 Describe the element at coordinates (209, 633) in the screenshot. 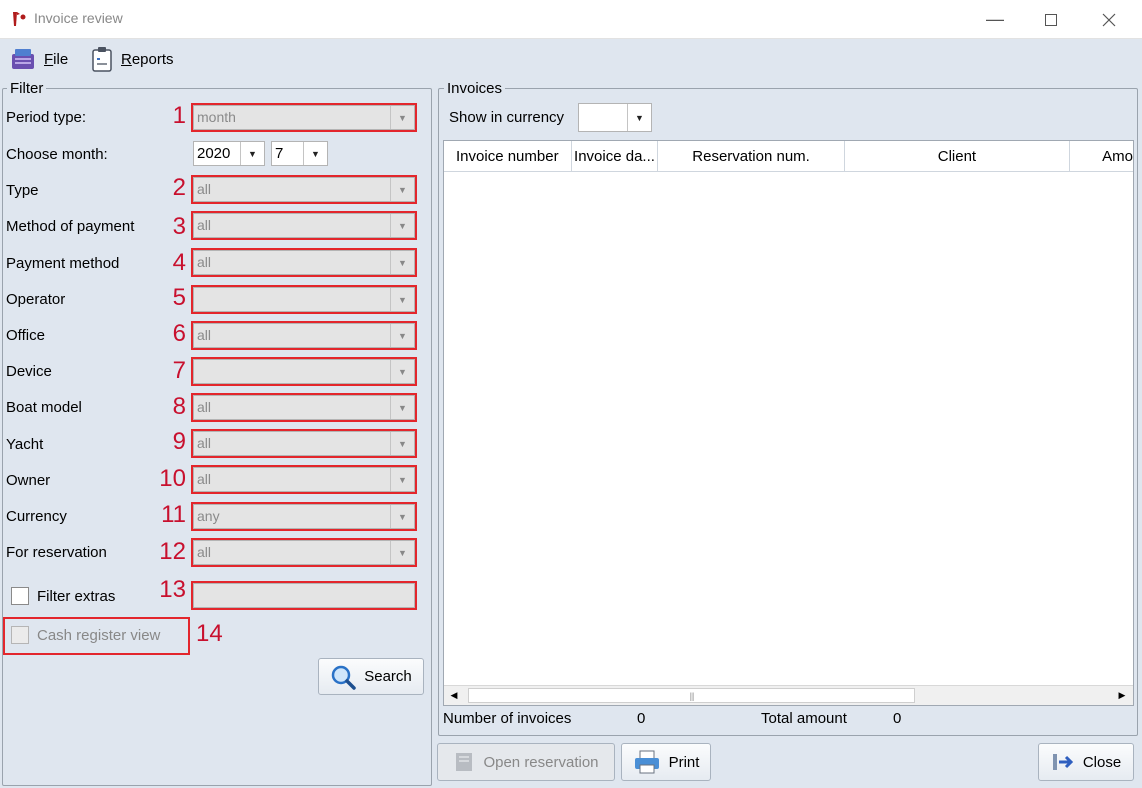

I see `marker-14: 14` at that location.